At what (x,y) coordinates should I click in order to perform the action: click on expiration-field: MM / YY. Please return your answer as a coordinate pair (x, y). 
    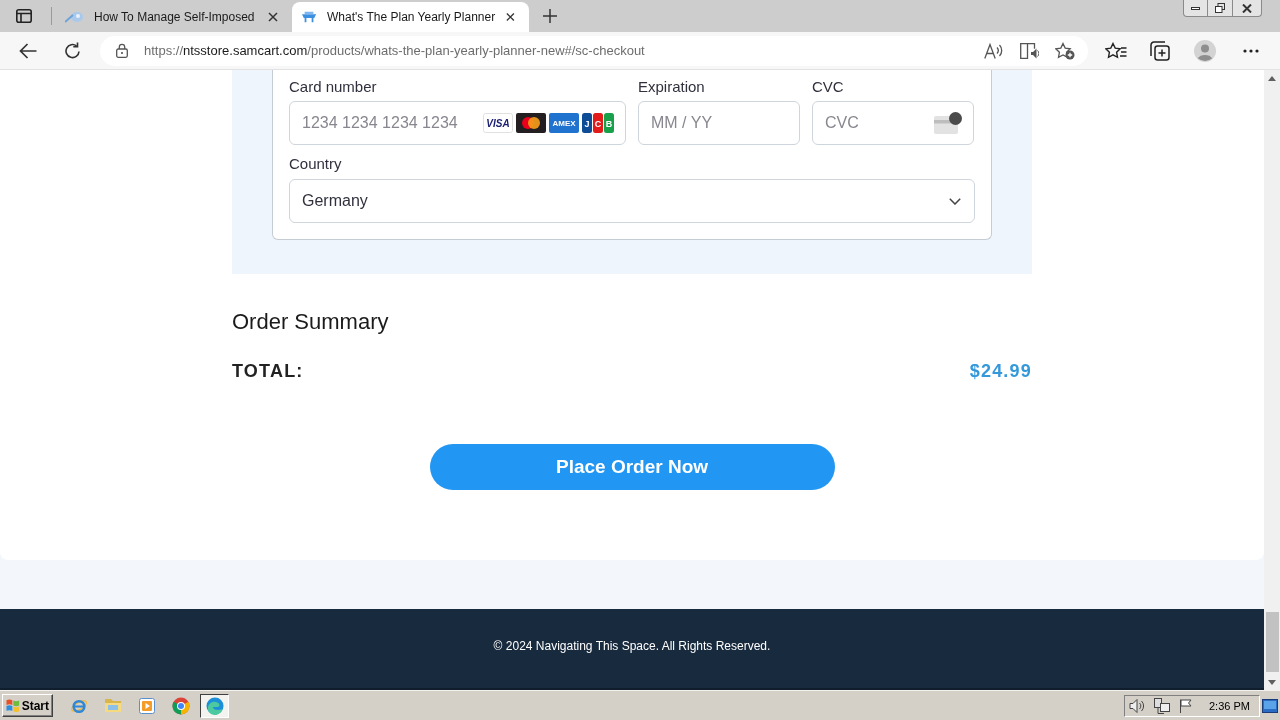
    Looking at the image, I should click on (719, 123).